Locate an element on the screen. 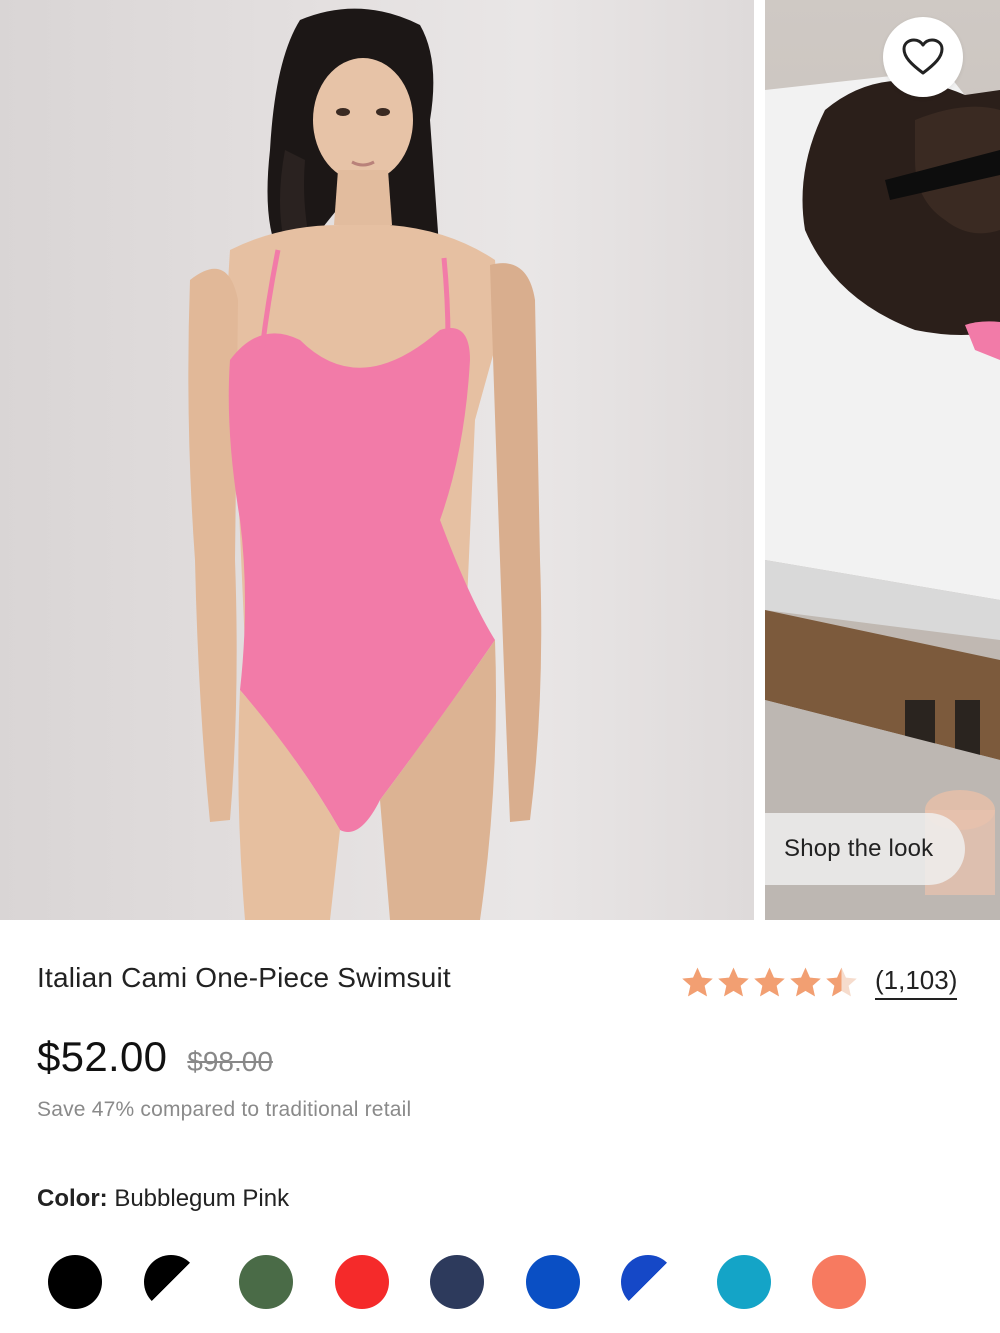 The image size is (1000, 1333). heart-outline-icon is located at coordinates (923, 56).